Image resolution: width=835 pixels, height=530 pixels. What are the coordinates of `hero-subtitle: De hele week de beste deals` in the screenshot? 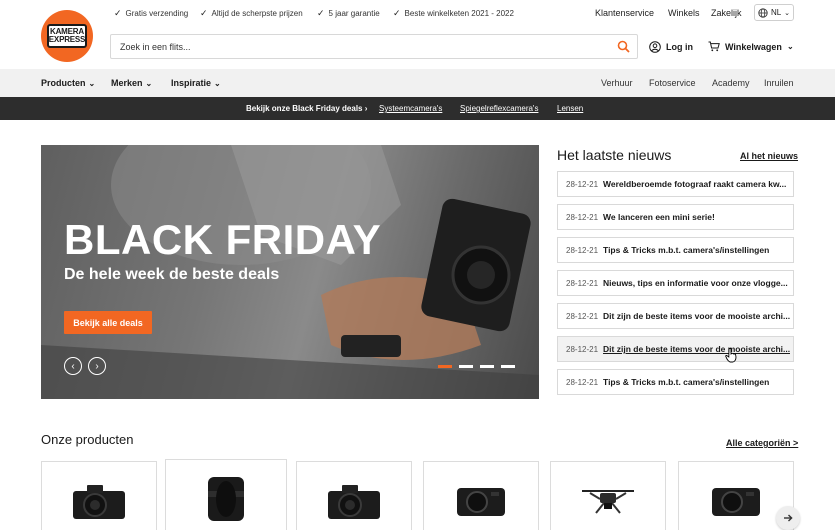 It's located at (172, 274).